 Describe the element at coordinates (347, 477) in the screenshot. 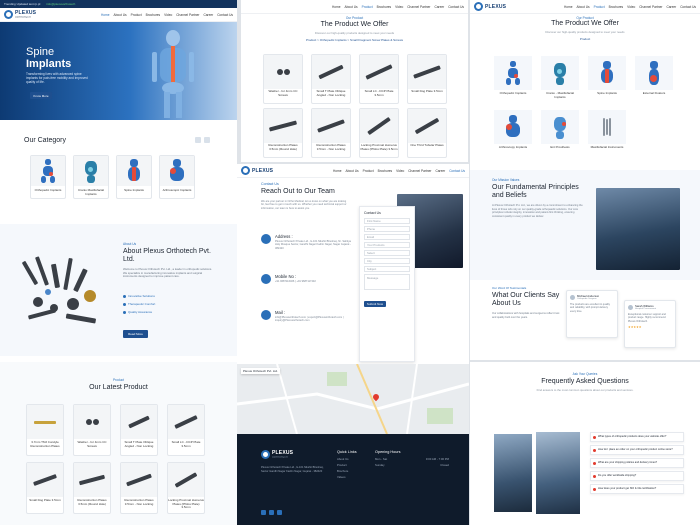

I see `quick-link-videos: Videos` at that location.